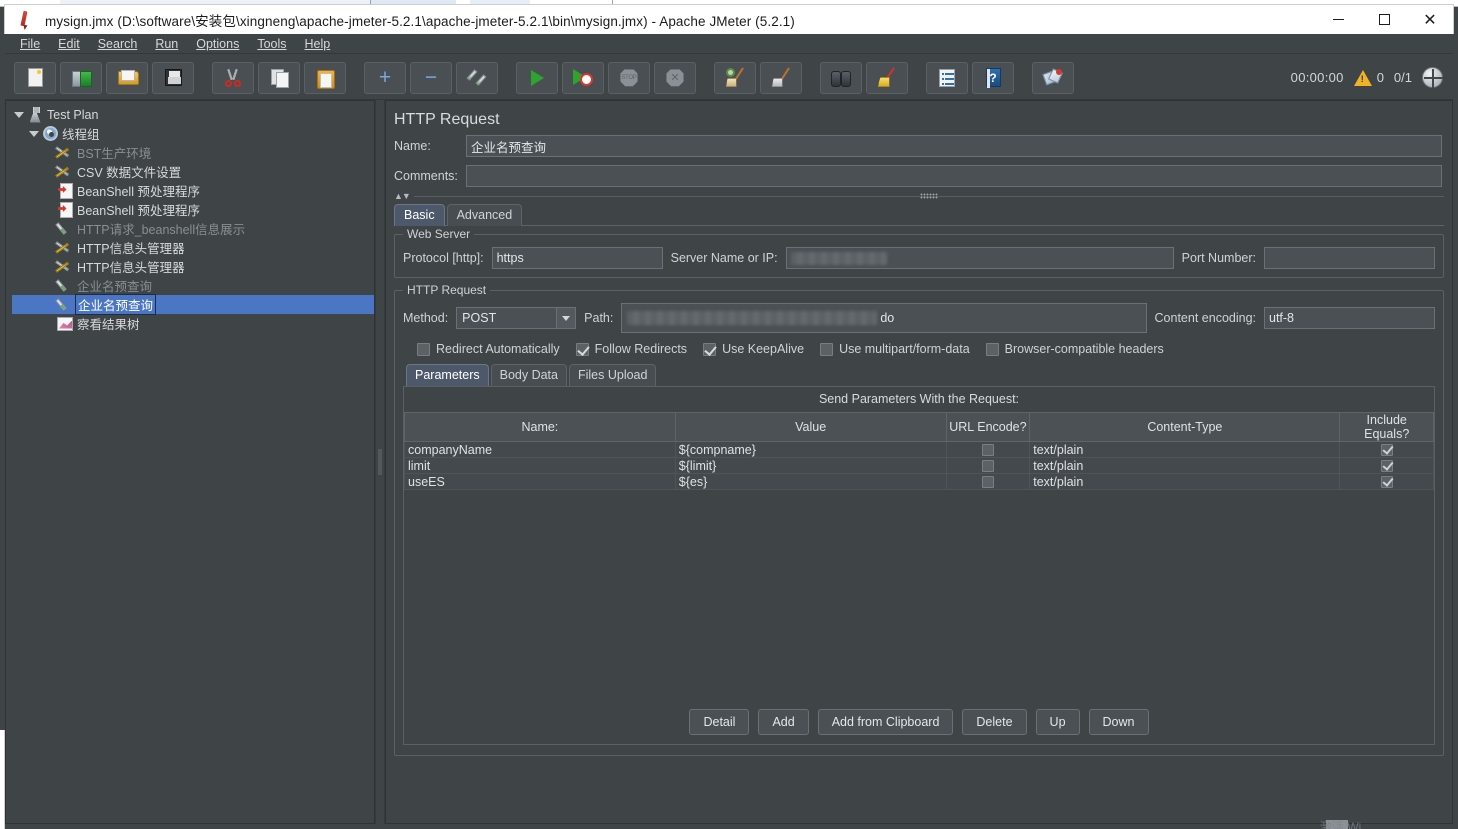  I want to click on method-select: POST, so click(516, 318).